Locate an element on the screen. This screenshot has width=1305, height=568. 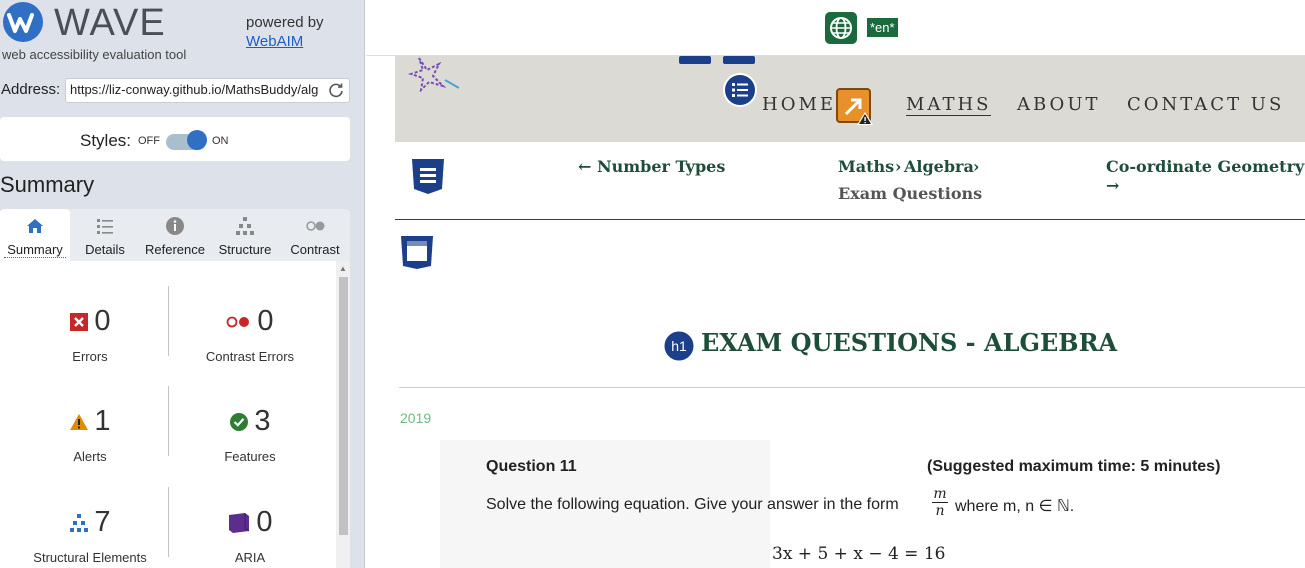
wave-h1-icon: h1 is located at coordinates (679, 346).